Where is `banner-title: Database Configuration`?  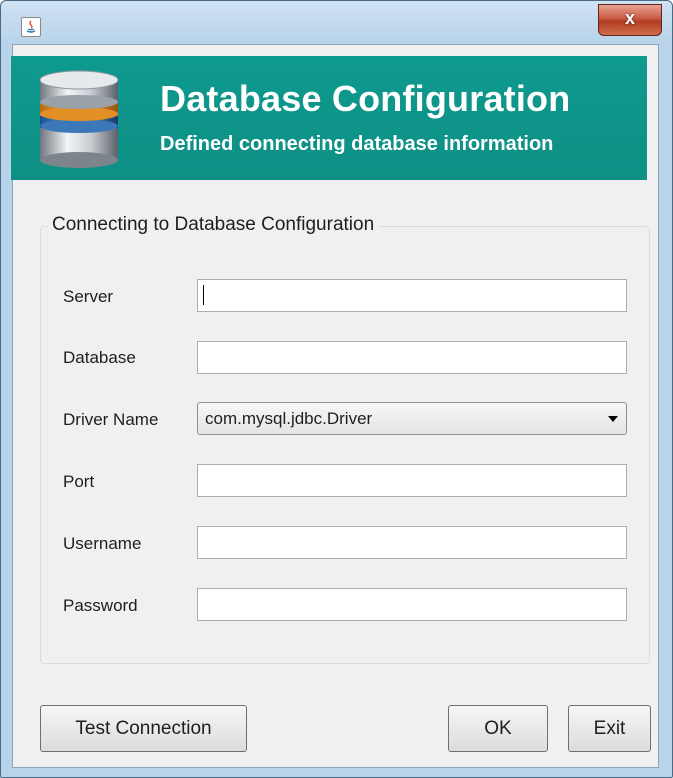 banner-title: Database Configuration is located at coordinates (365, 98).